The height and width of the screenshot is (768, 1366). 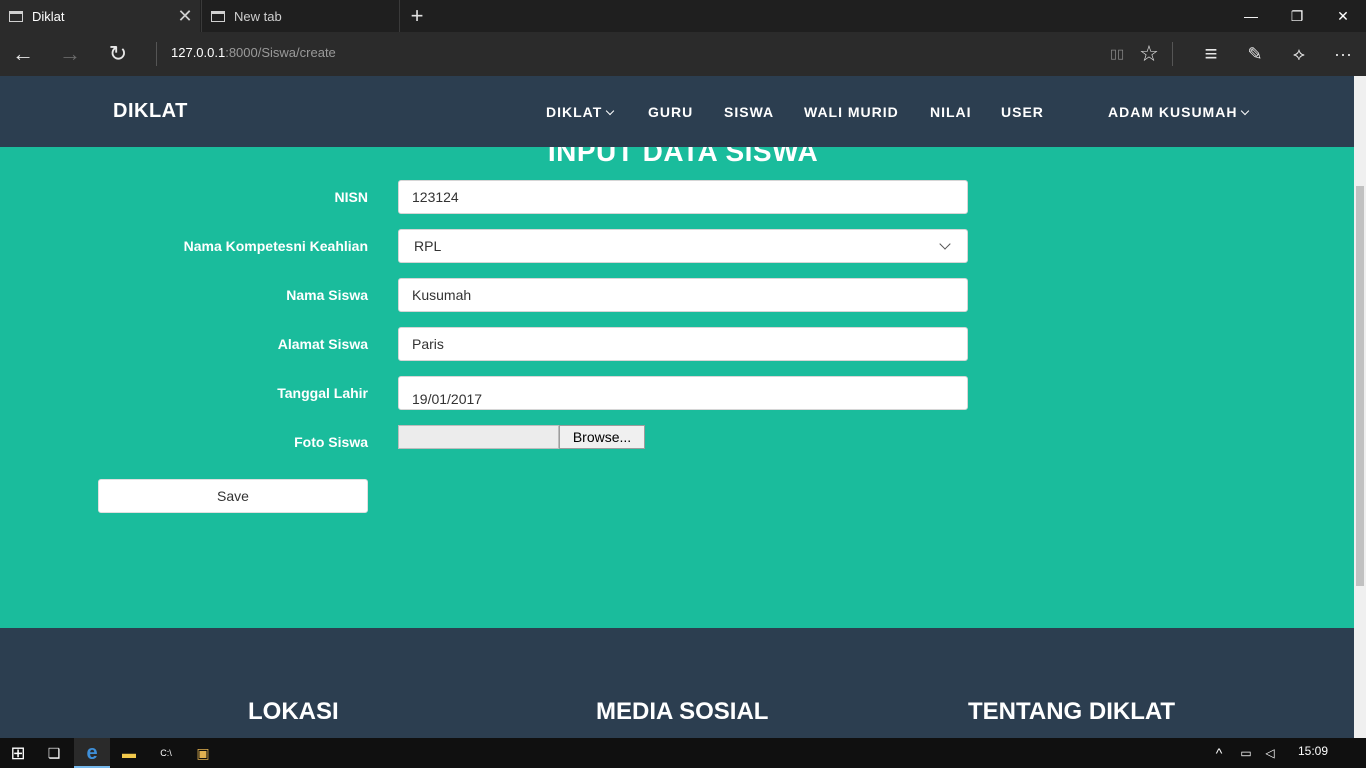 What do you see at coordinates (280, 52) in the screenshot?
I see `url-path: :8000/Siswa/create` at bounding box center [280, 52].